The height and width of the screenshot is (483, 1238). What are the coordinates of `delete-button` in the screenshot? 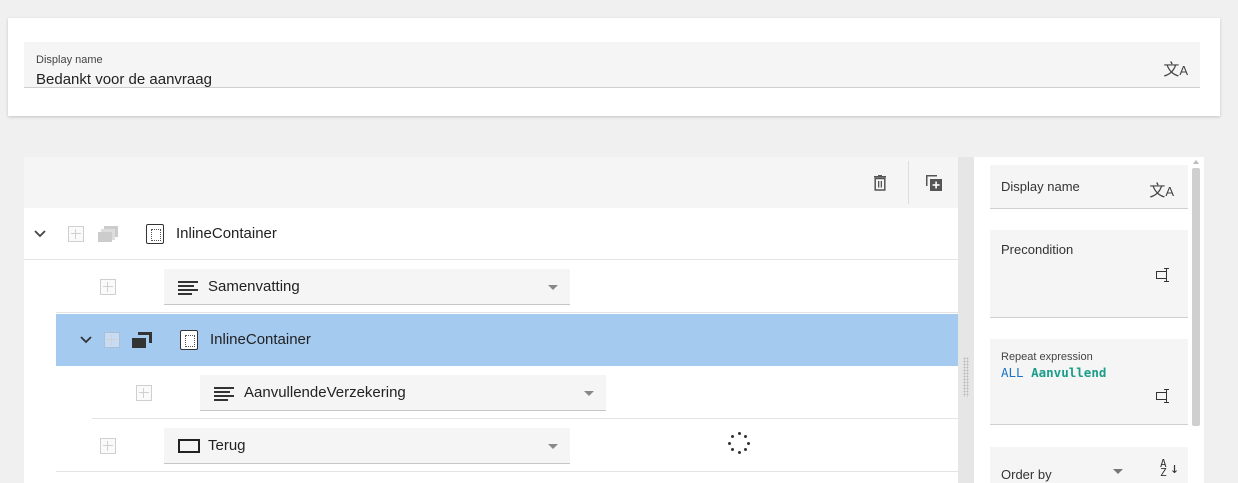 It's located at (880, 182).